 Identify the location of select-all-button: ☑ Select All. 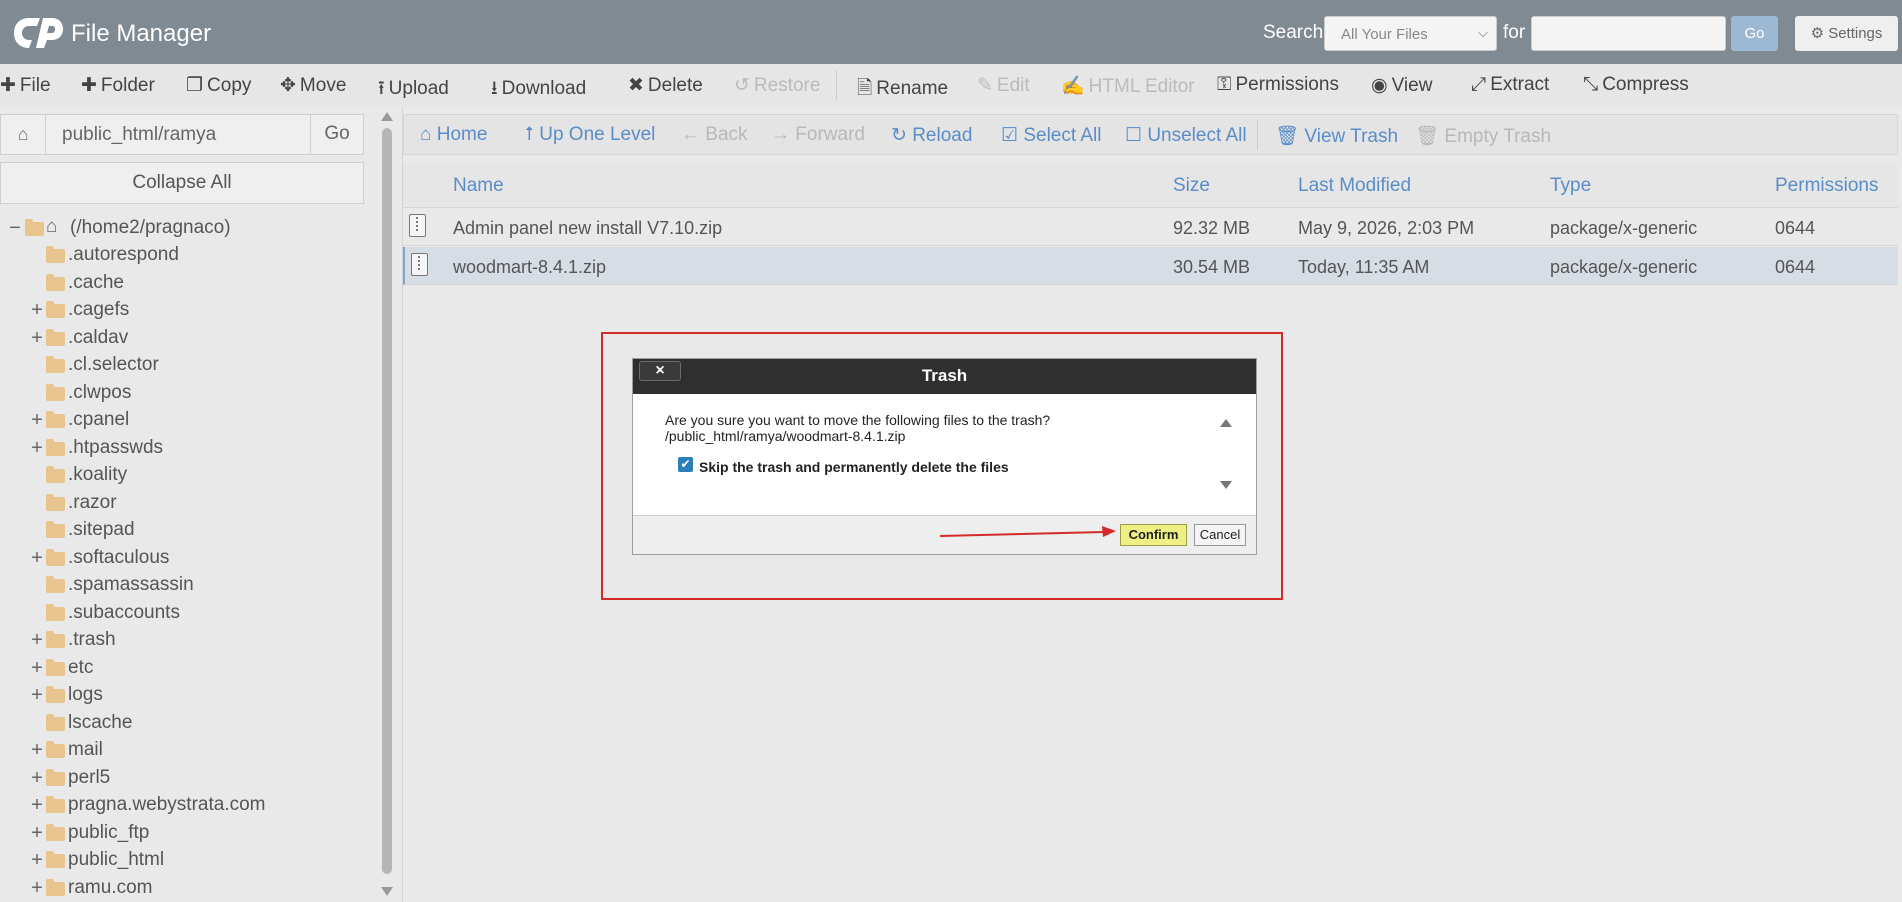
(1051, 135).